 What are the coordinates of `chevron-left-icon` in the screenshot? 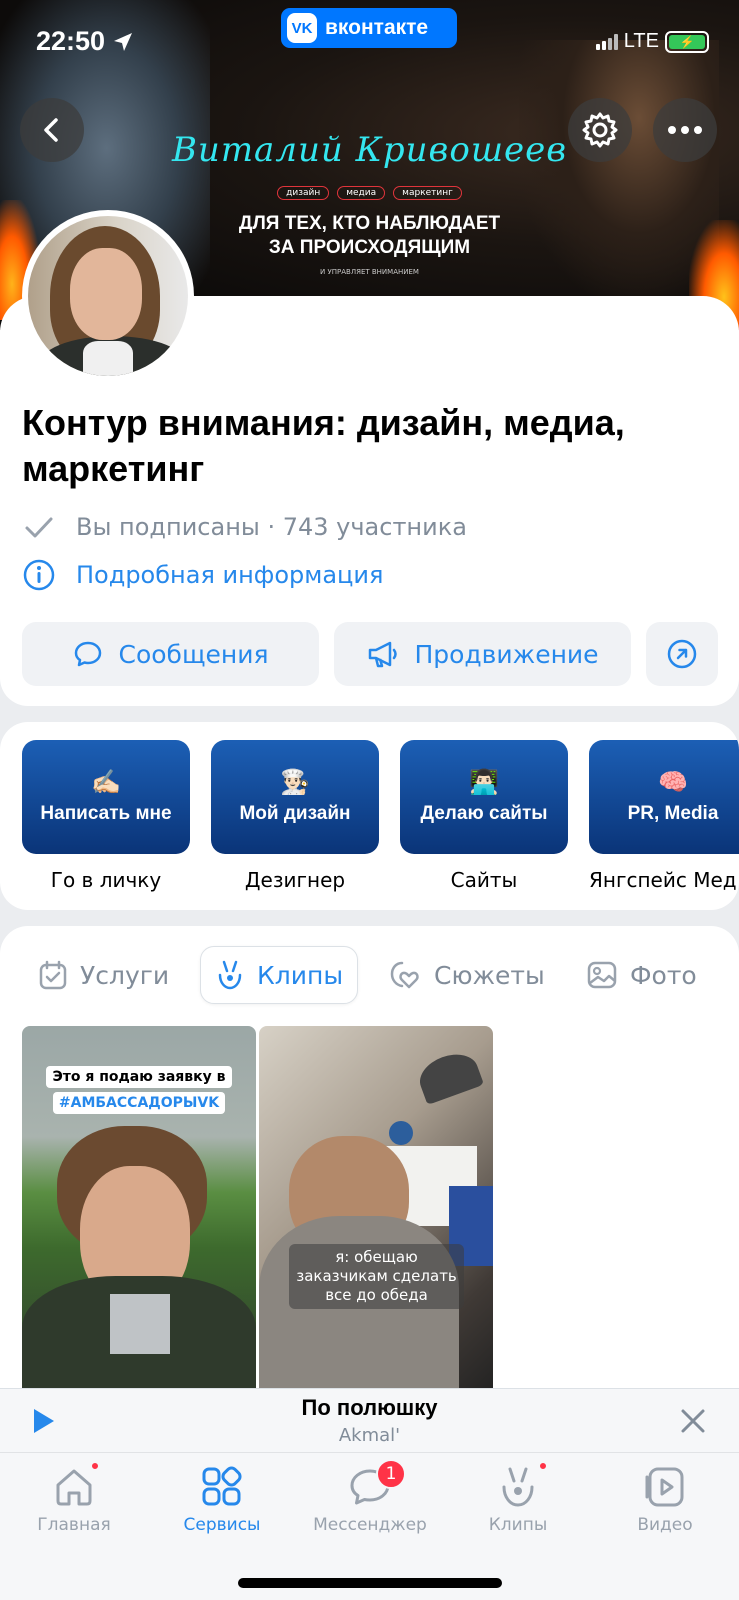 It's located at (51, 130).